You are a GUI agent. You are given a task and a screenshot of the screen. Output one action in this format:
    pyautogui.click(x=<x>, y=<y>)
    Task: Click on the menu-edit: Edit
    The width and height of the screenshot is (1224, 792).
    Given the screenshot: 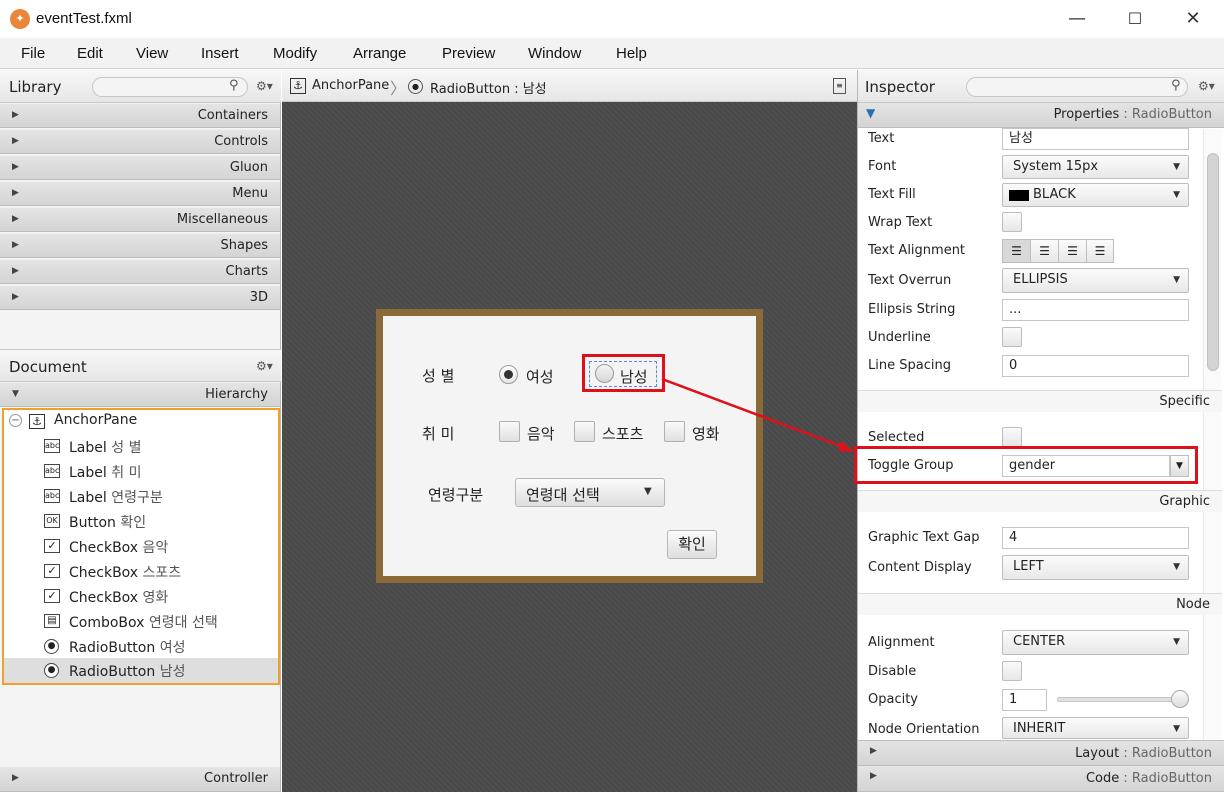 What is the action you would take?
    pyautogui.click(x=90, y=53)
    